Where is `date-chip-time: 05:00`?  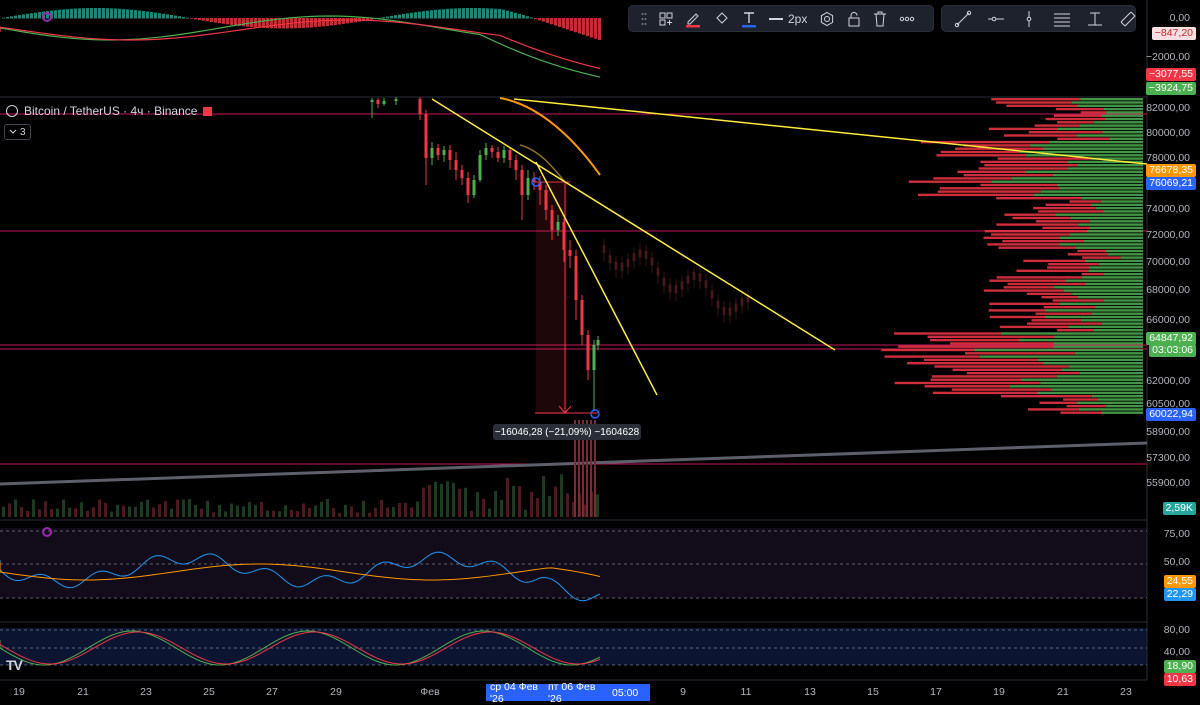
date-chip-time: 05:00 is located at coordinates (629, 692).